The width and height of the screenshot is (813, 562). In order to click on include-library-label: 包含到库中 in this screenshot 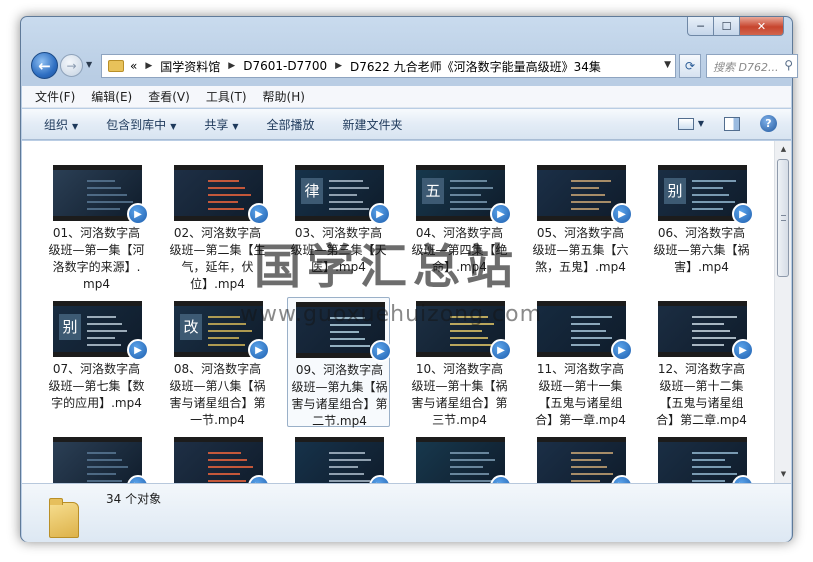, I will do `click(136, 124)`.